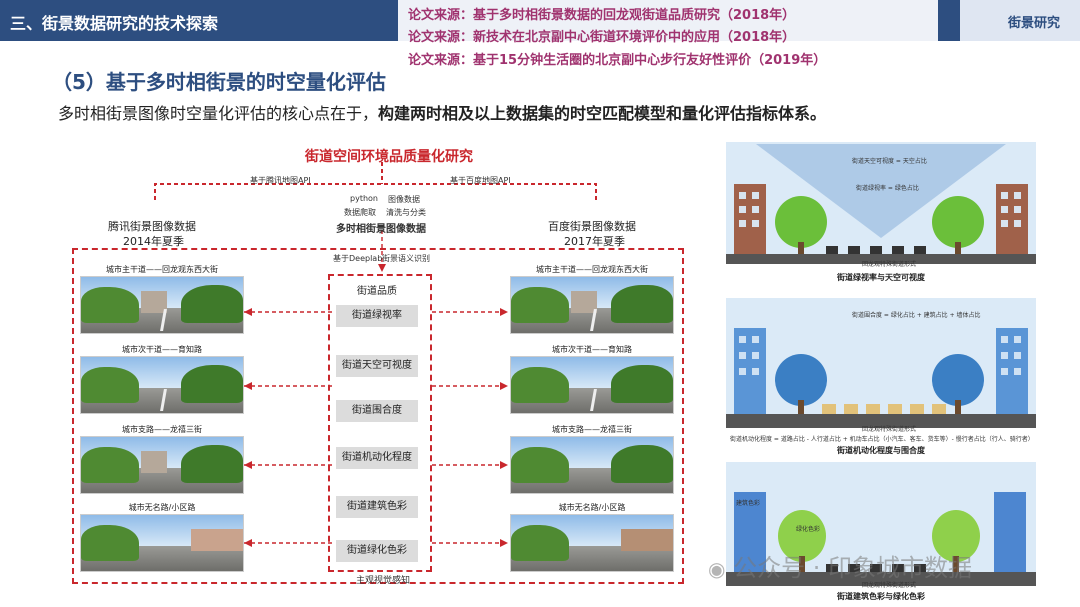  What do you see at coordinates (889, 264) in the screenshot?
I see `panel1-note-form: 回龙观特殊街道形式` at bounding box center [889, 264].